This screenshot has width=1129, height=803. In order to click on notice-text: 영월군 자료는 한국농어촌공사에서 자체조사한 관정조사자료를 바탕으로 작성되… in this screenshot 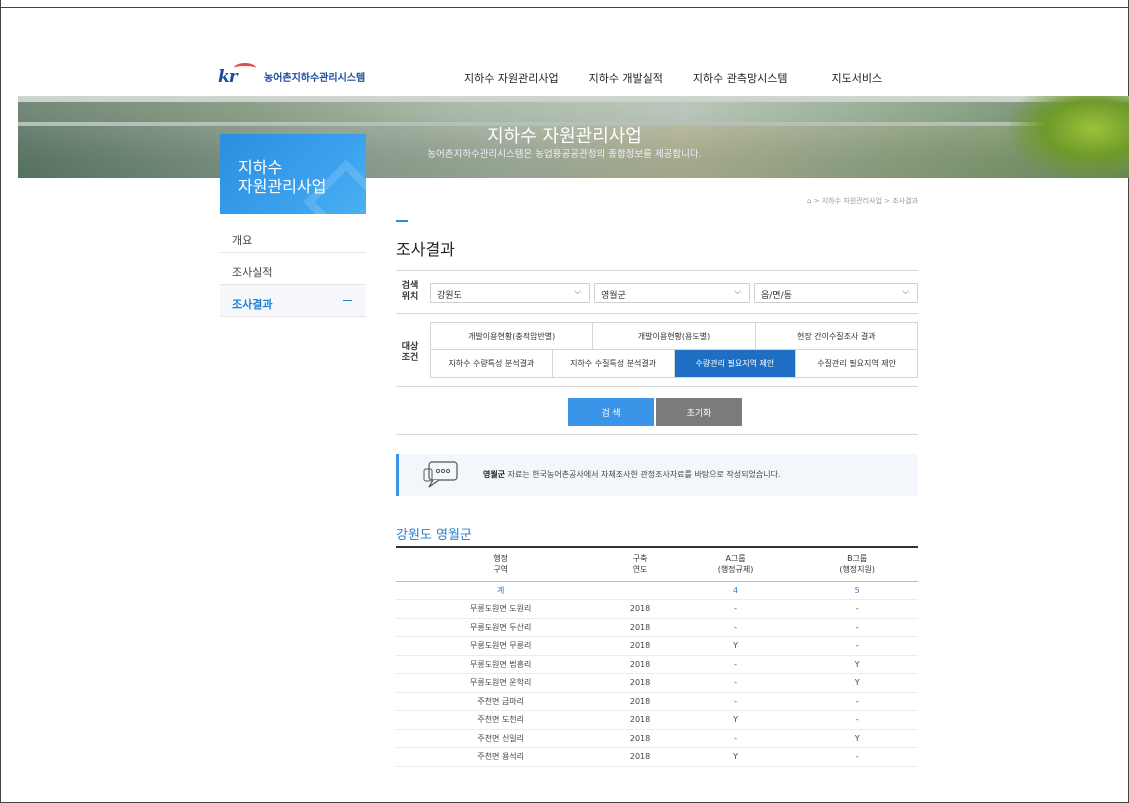, I will do `click(632, 474)`.